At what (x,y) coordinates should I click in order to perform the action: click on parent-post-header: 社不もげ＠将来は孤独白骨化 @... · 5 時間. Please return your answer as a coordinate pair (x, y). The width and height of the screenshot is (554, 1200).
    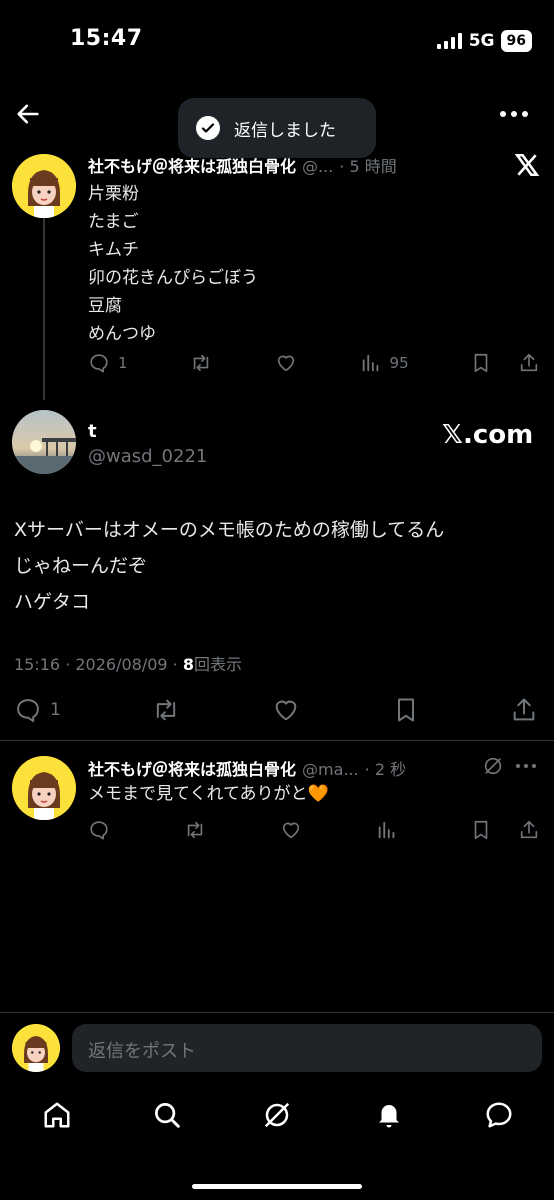
    Looking at the image, I should click on (242, 165).